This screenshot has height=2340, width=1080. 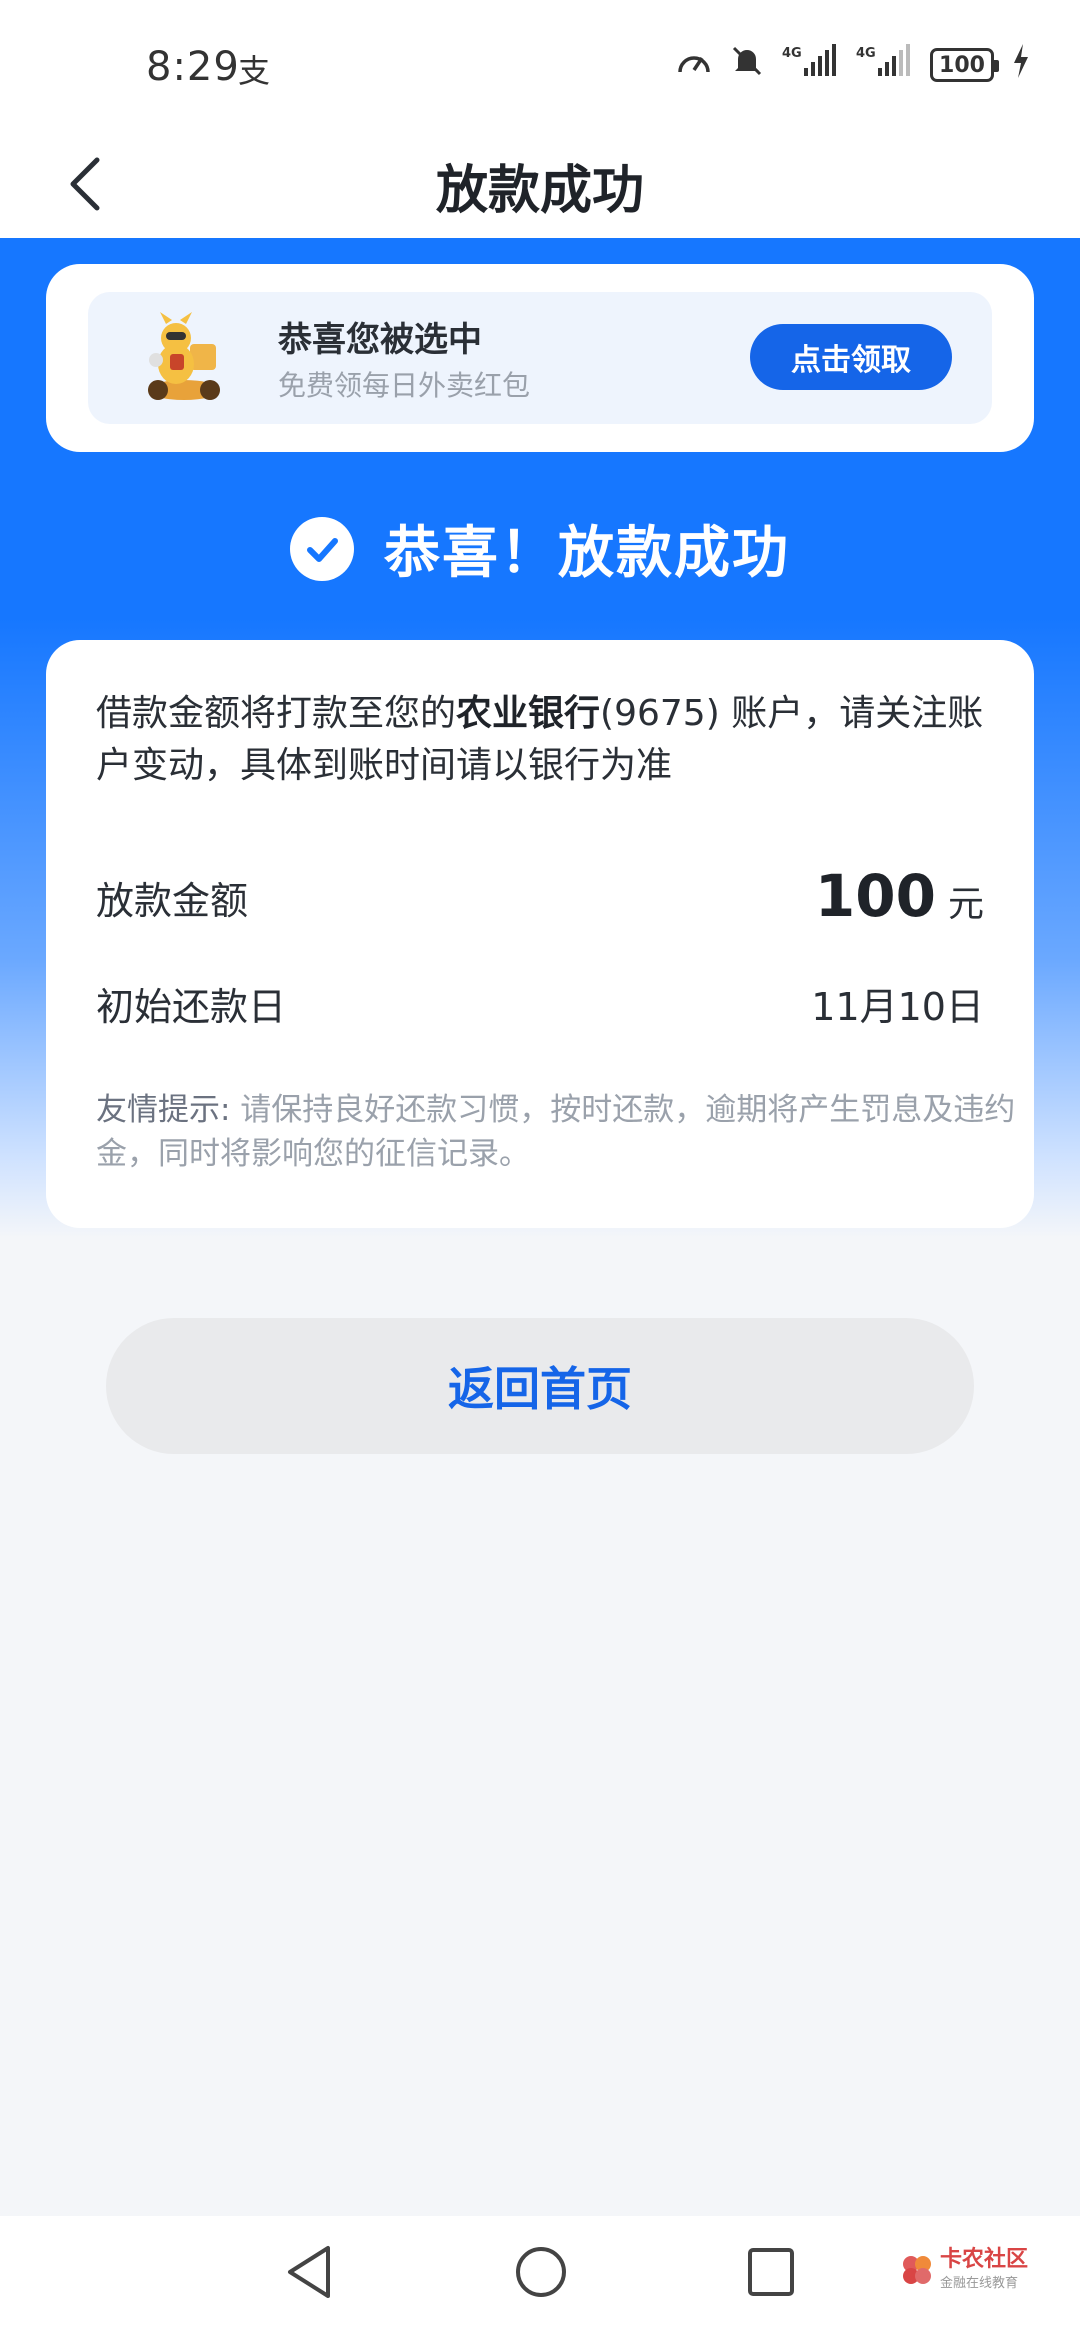 I want to click on watermark: 卡农社区 金融在线教育, so click(x=964, y=2269).